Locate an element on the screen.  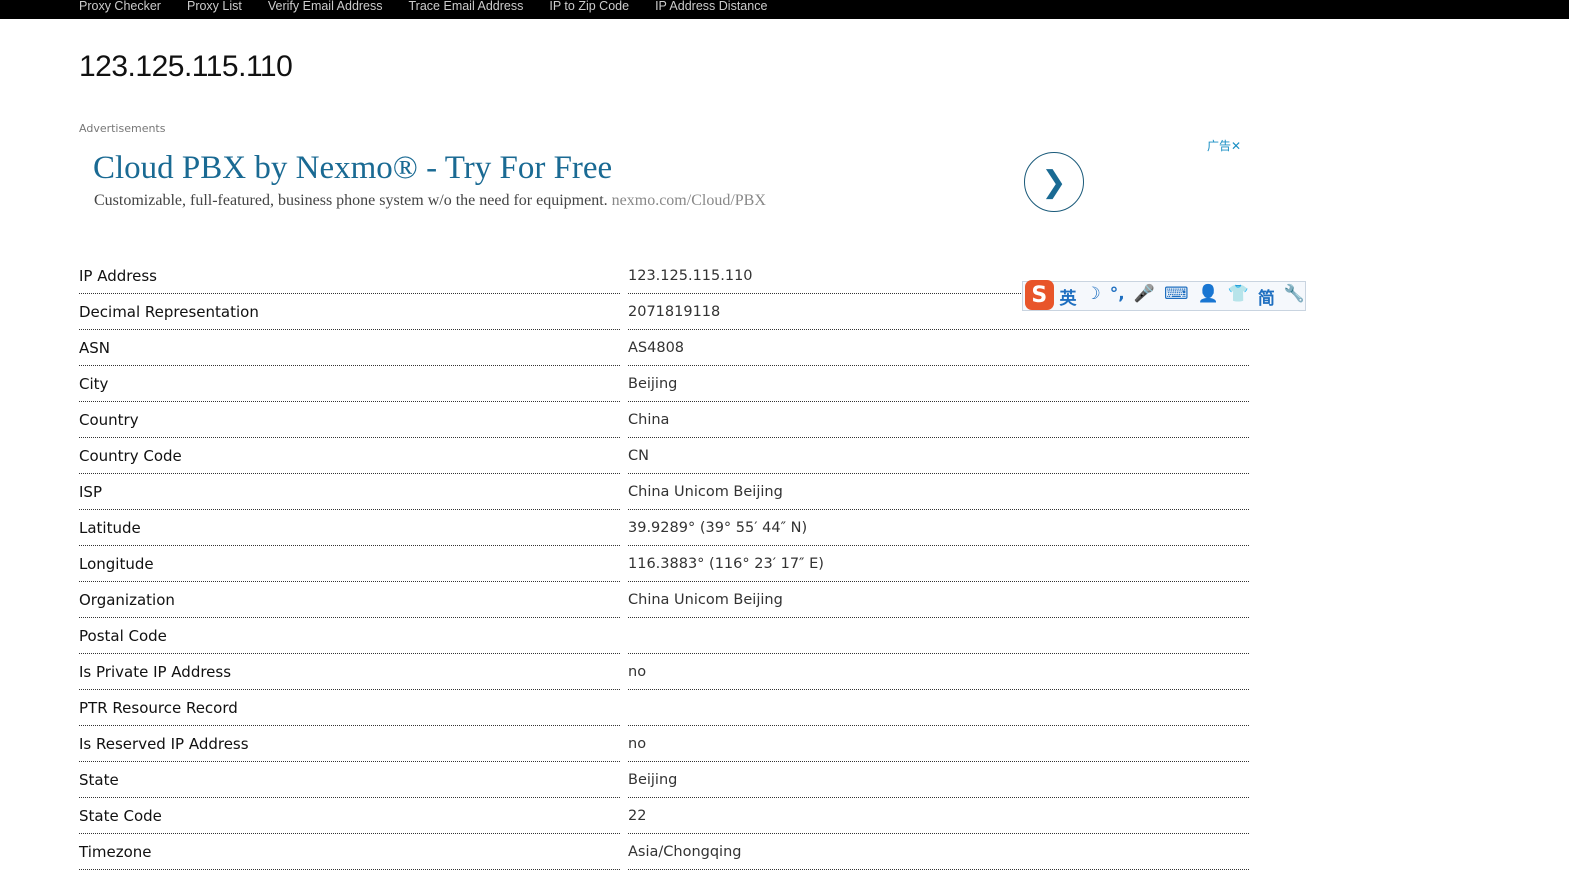
row-label: IP Address is located at coordinates (349, 276).